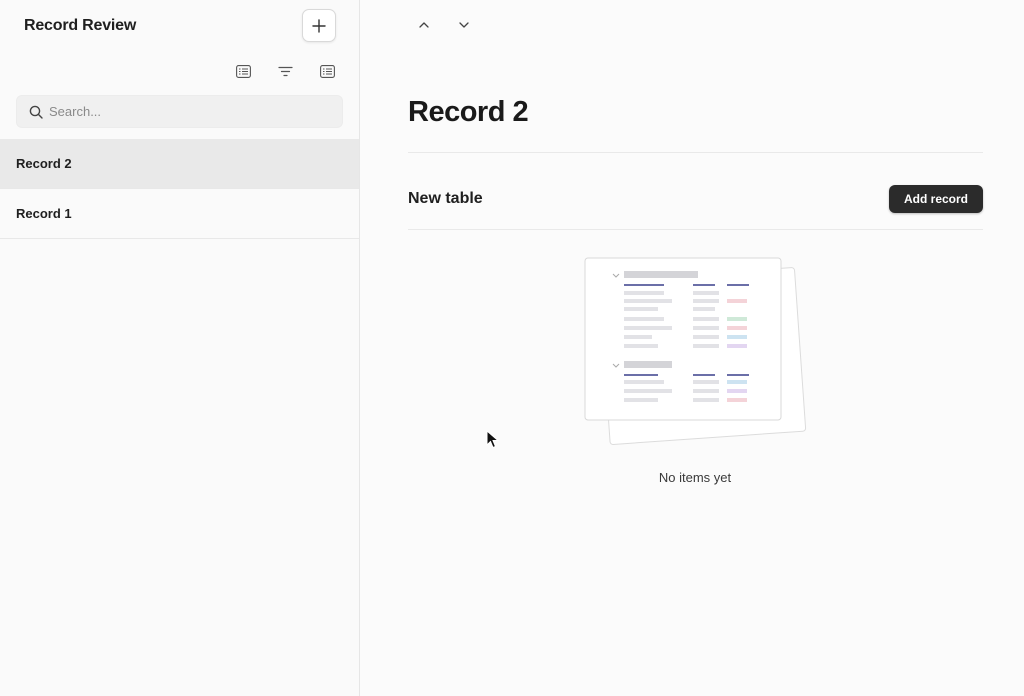  I want to click on mouse-cursor-icon, so click(493, 439).